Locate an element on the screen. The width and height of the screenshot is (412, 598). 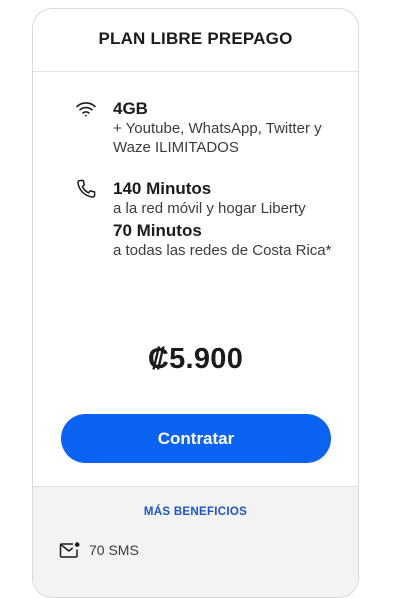
benefit-label: 70 SMS is located at coordinates (114, 550).